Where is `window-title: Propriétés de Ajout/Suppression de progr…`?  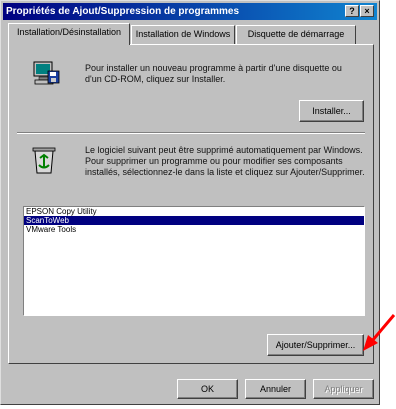 window-title: Propriétés de Ajout/Suppression de progr… is located at coordinates (123, 11).